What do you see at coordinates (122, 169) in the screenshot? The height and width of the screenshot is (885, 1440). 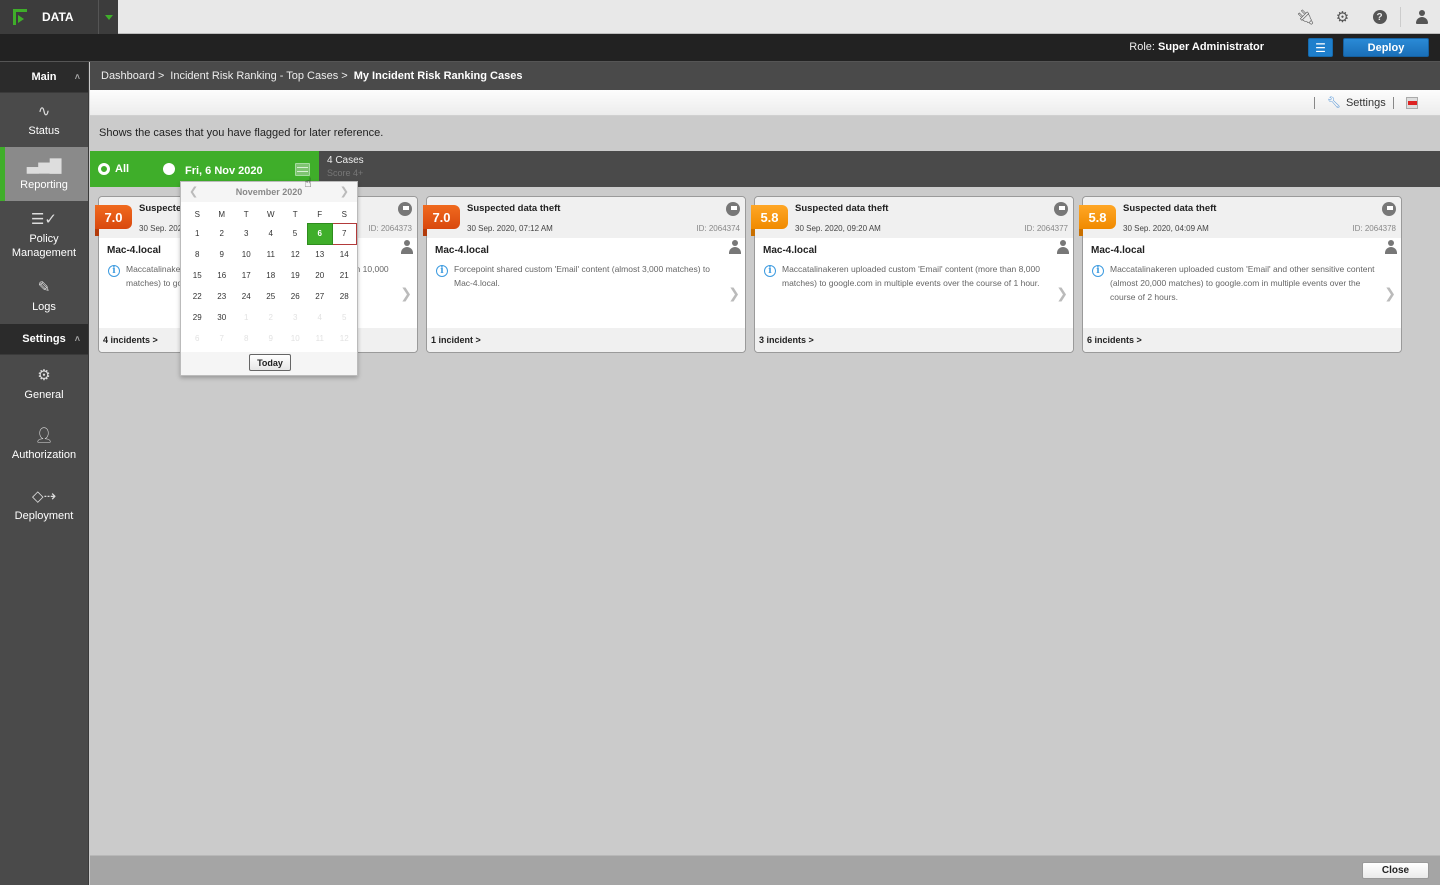 I see `radio-all-label: All` at bounding box center [122, 169].